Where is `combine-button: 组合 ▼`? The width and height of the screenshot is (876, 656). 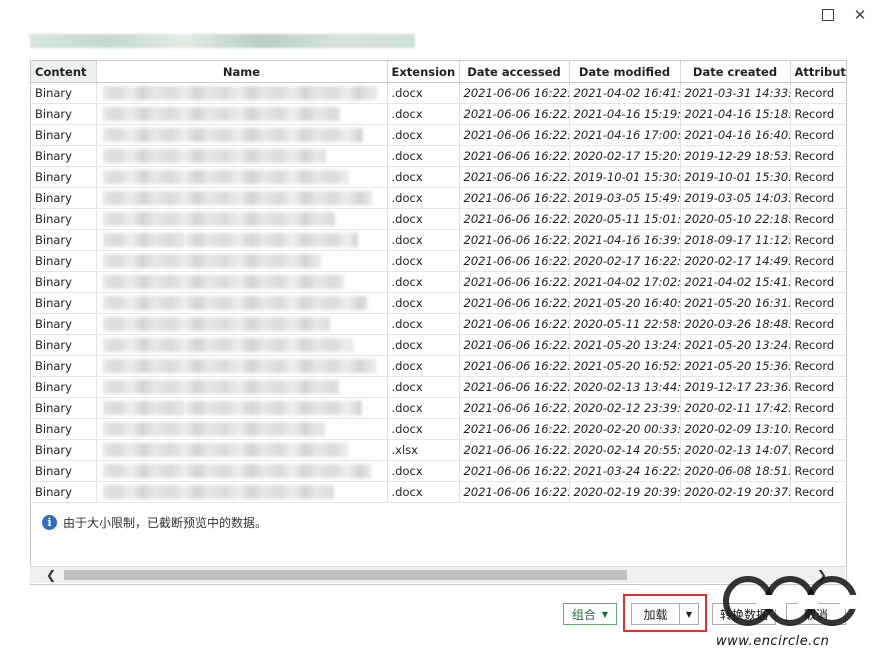
combine-button: 组合 ▼ is located at coordinates (590, 614).